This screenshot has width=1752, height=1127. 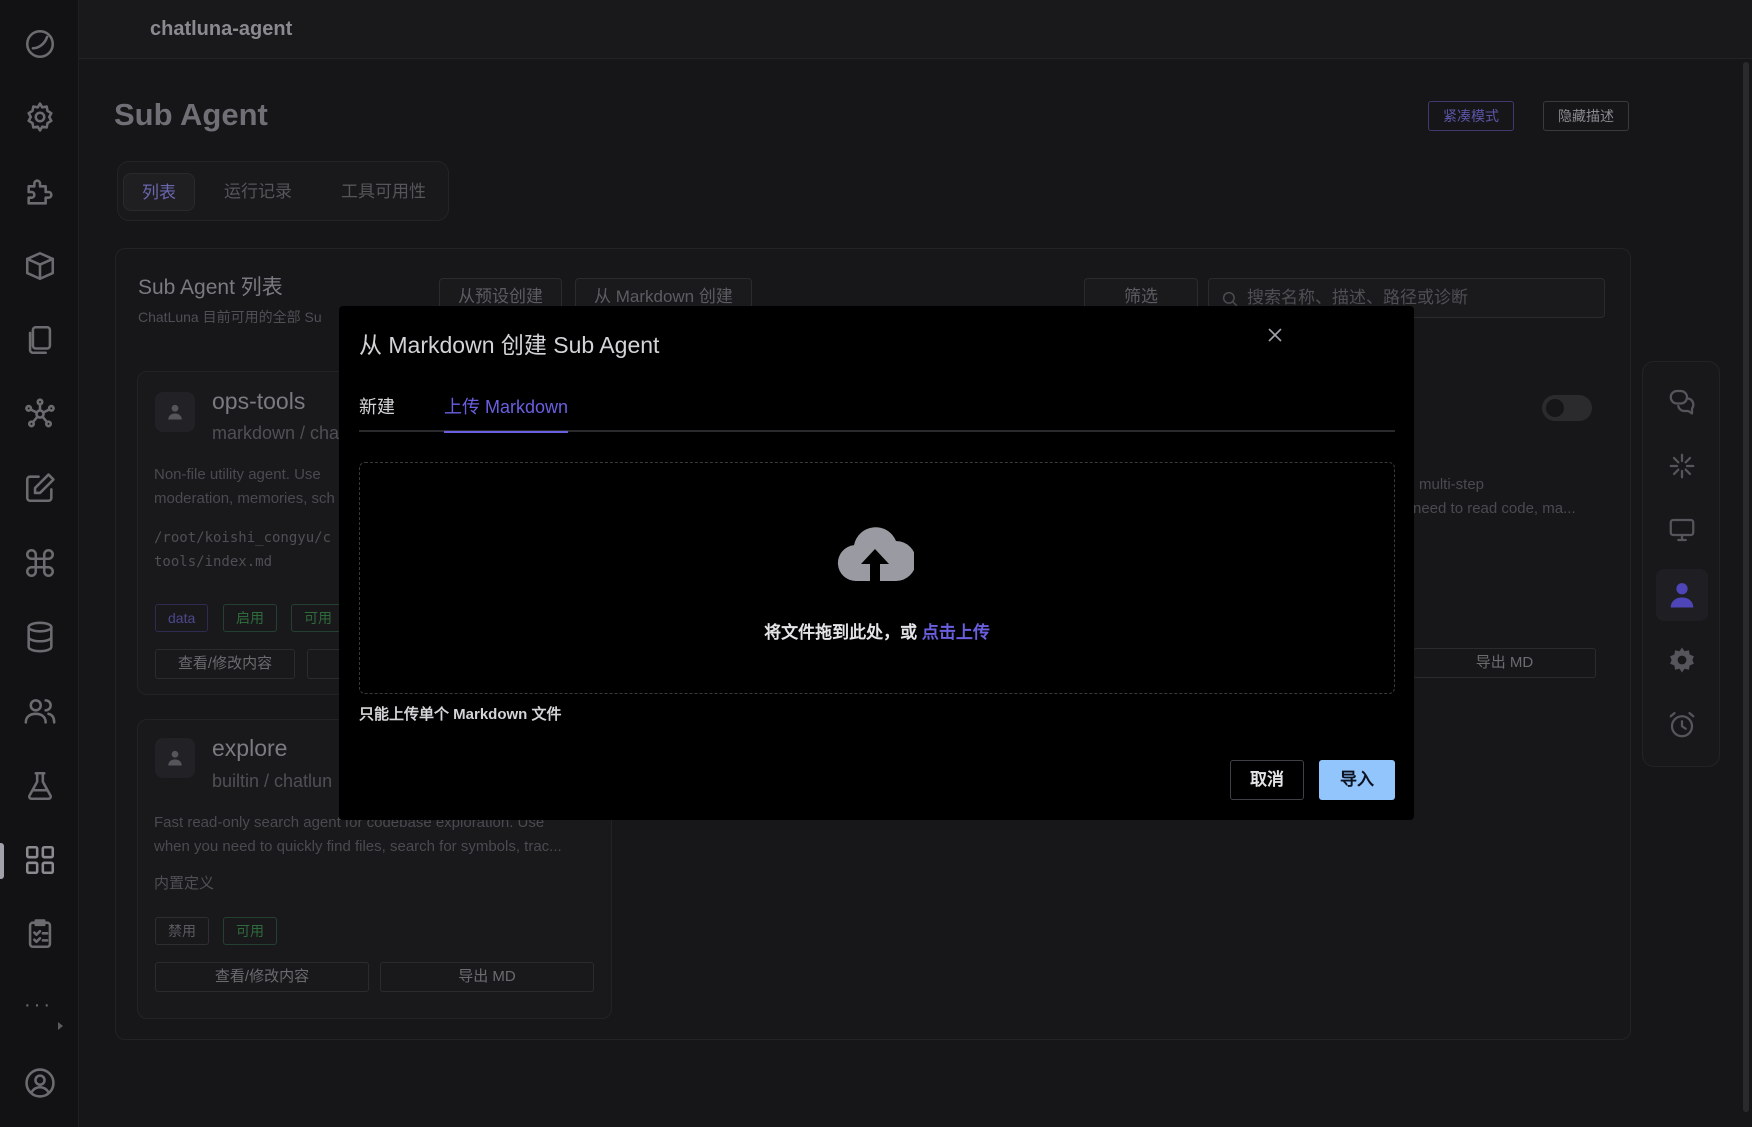 I want to click on dropzone-hint: 将文件拖到此处，或, so click(x=843, y=632).